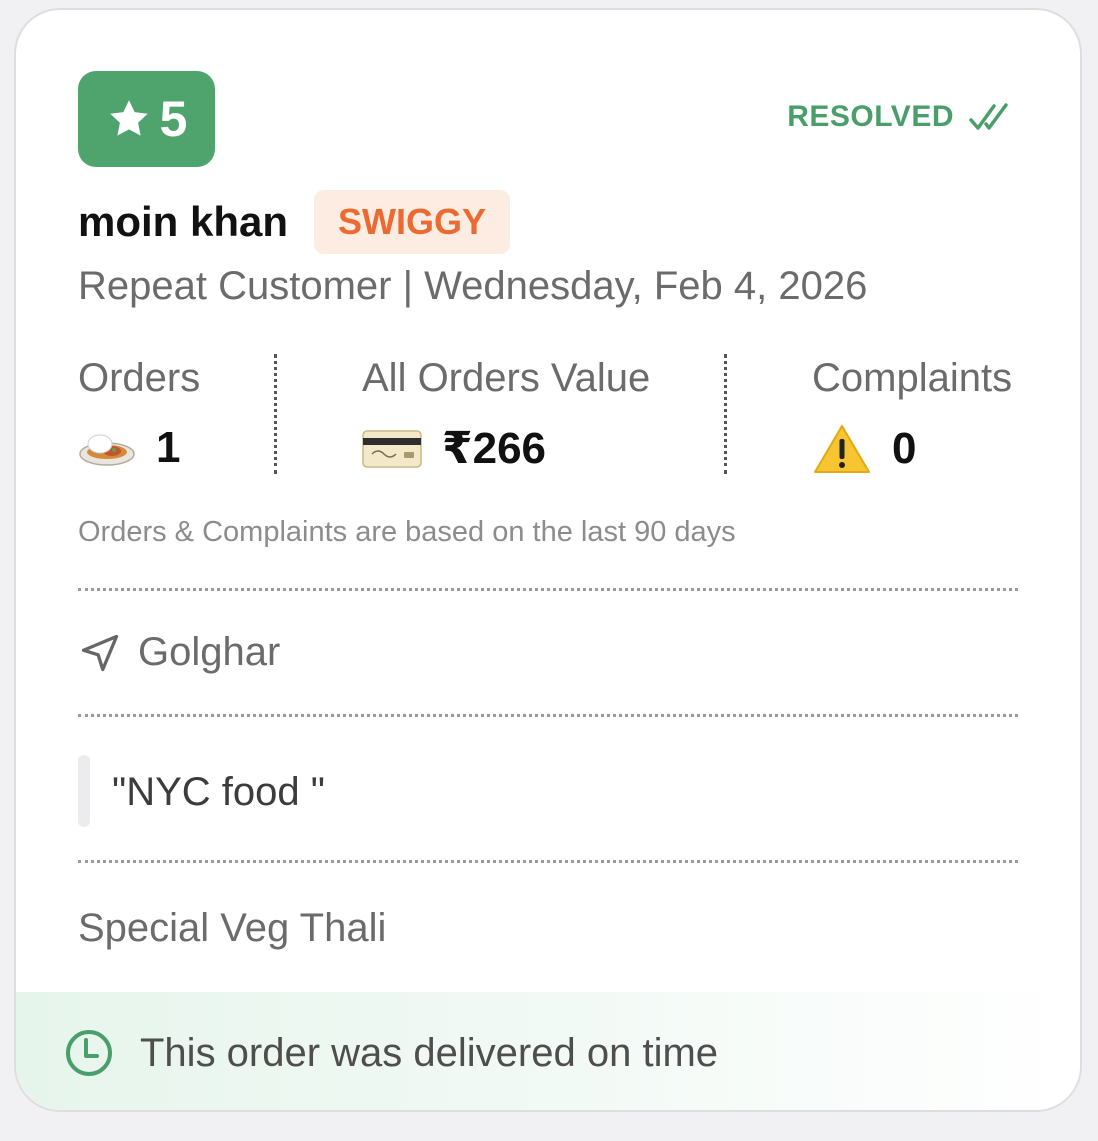 This screenshot has height=1141, width=1098. I want to click on customer-name: moin khan, so click(183, 221).